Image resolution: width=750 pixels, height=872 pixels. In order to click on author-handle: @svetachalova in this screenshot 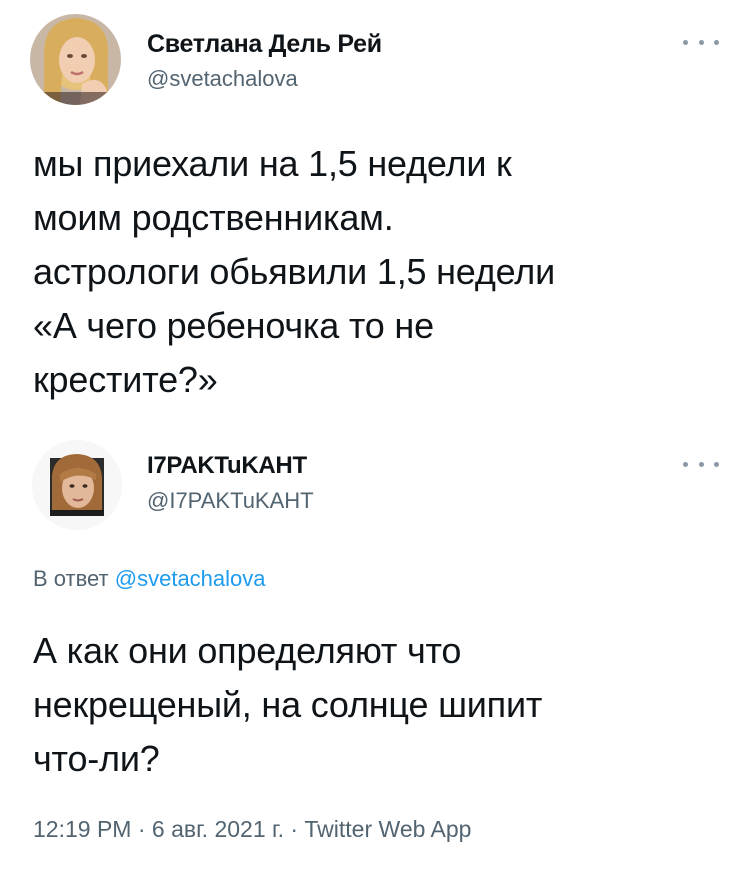, I will do `click(222, 79)`.